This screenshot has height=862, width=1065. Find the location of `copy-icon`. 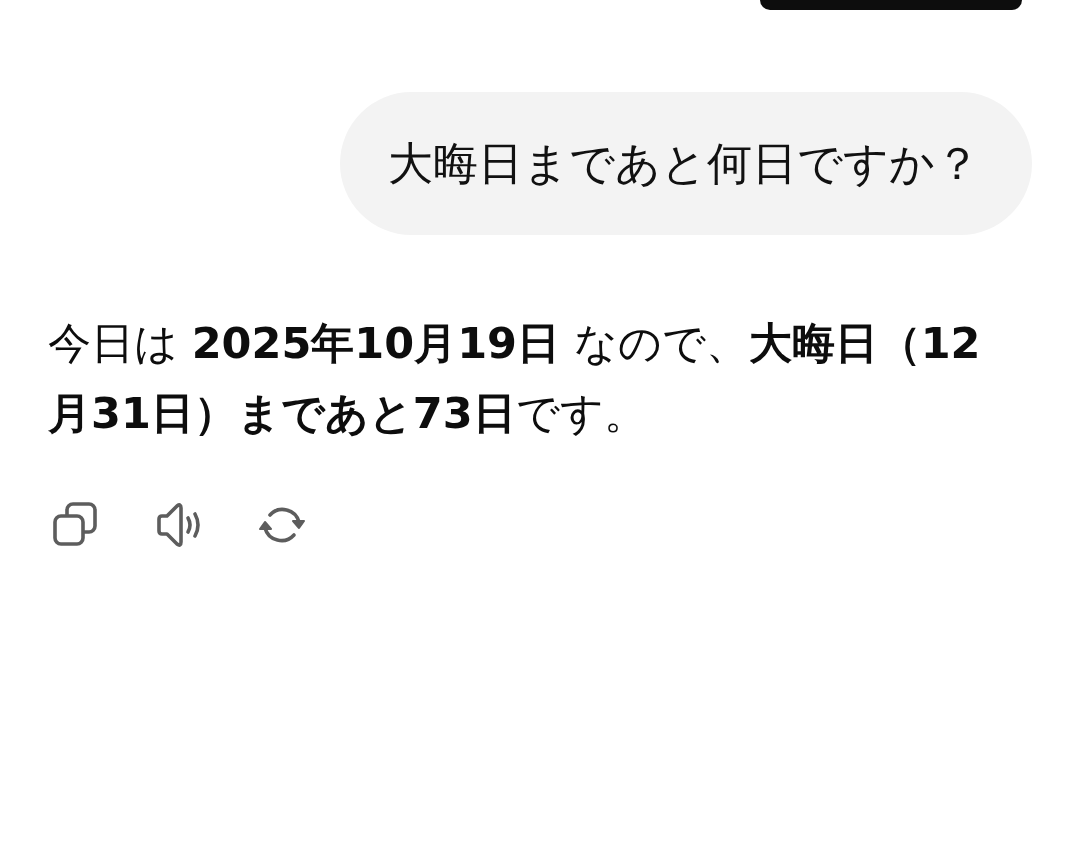

copy-icon is located at coordinates (76, 525).